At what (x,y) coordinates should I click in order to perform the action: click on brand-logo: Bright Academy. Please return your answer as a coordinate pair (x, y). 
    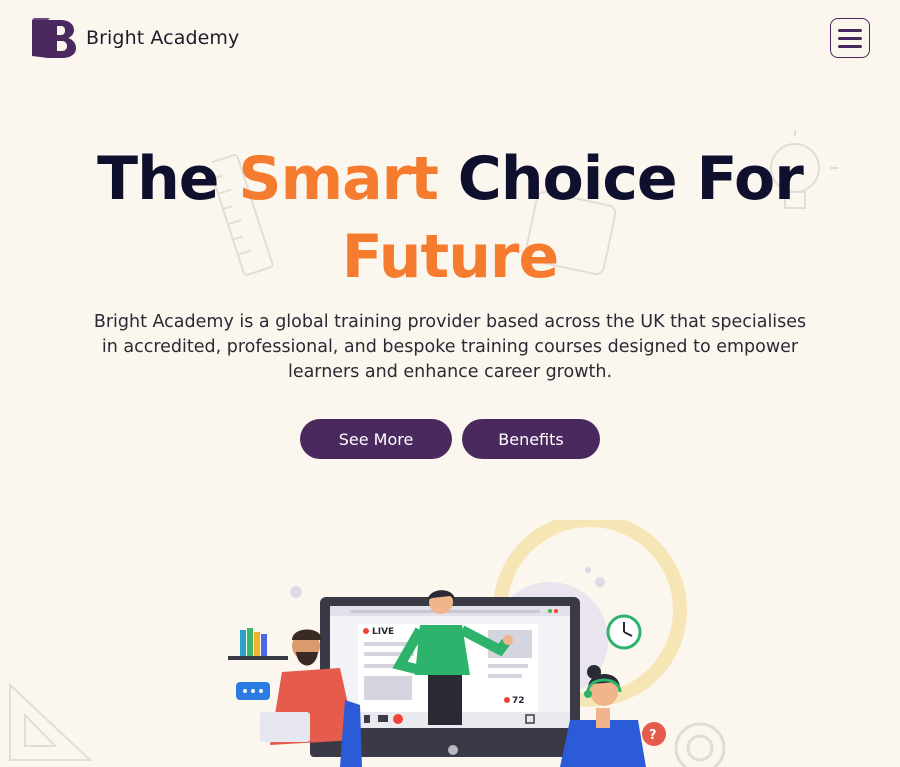
    Looking at the image, I should click on (134, 38).